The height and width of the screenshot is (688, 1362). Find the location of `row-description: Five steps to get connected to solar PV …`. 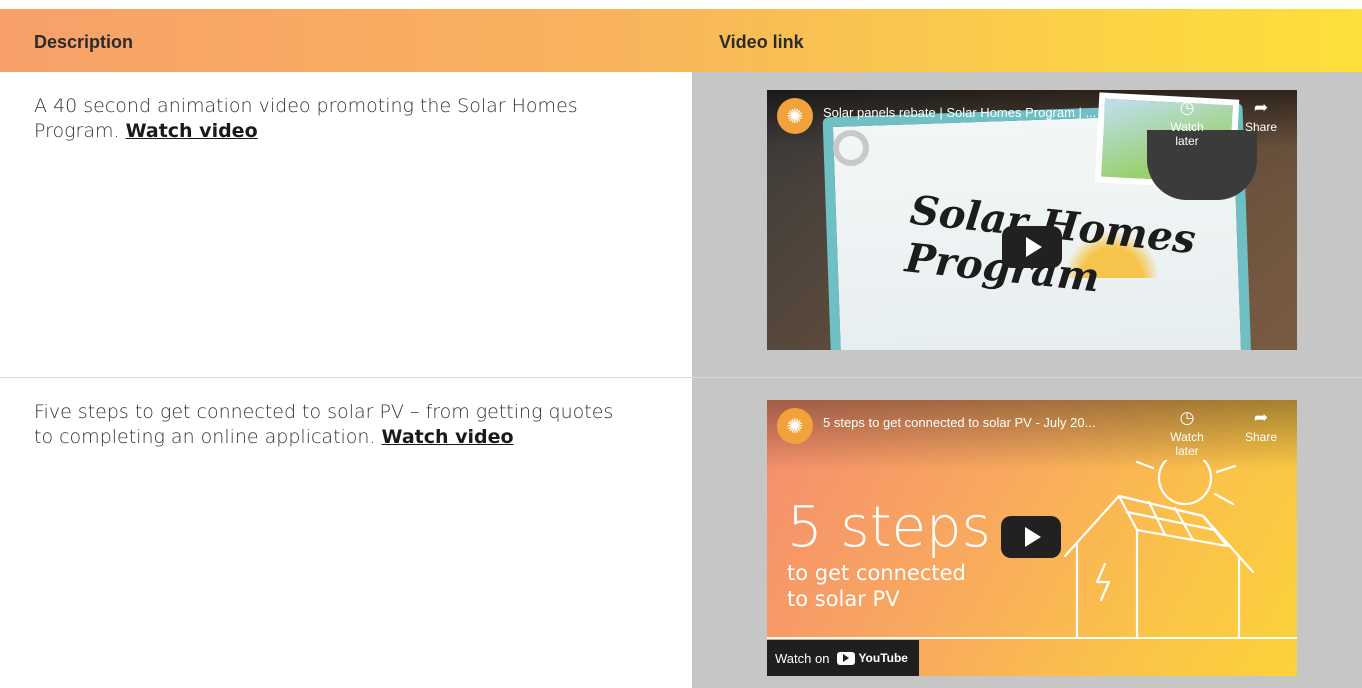

row-description: Five steps to get connected to solar PV … is located at coordinates (329, 425).